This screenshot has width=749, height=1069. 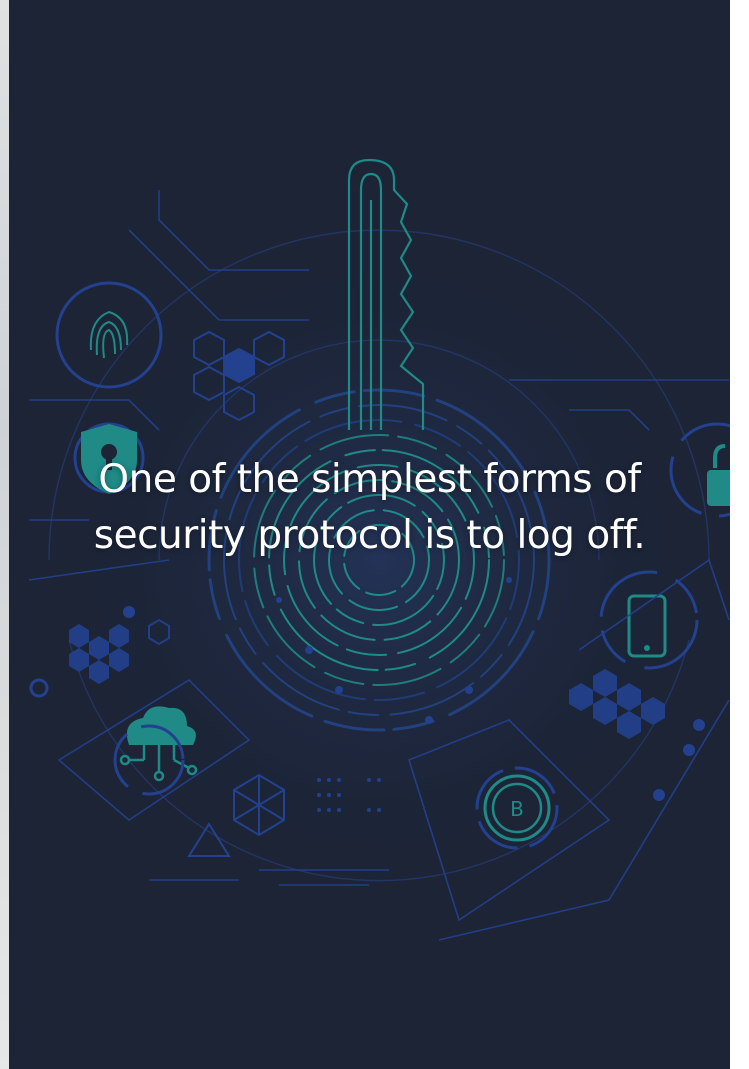 What do you see at coordinates (517, 809) in the screenshot?
I see `svg-text: B` at bounding box center [517, 809].